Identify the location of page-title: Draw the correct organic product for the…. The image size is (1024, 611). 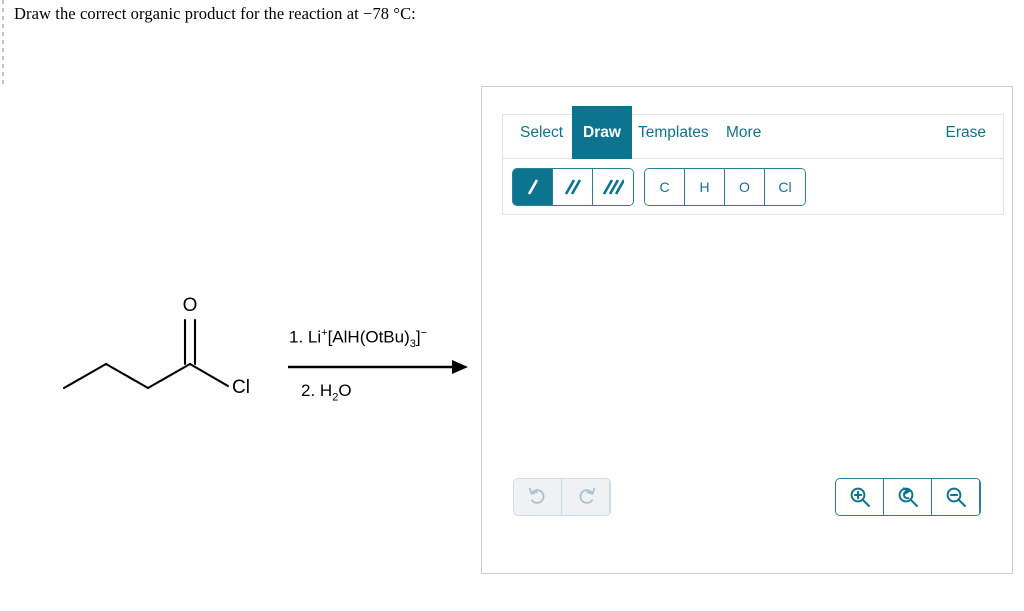
(215, 13).